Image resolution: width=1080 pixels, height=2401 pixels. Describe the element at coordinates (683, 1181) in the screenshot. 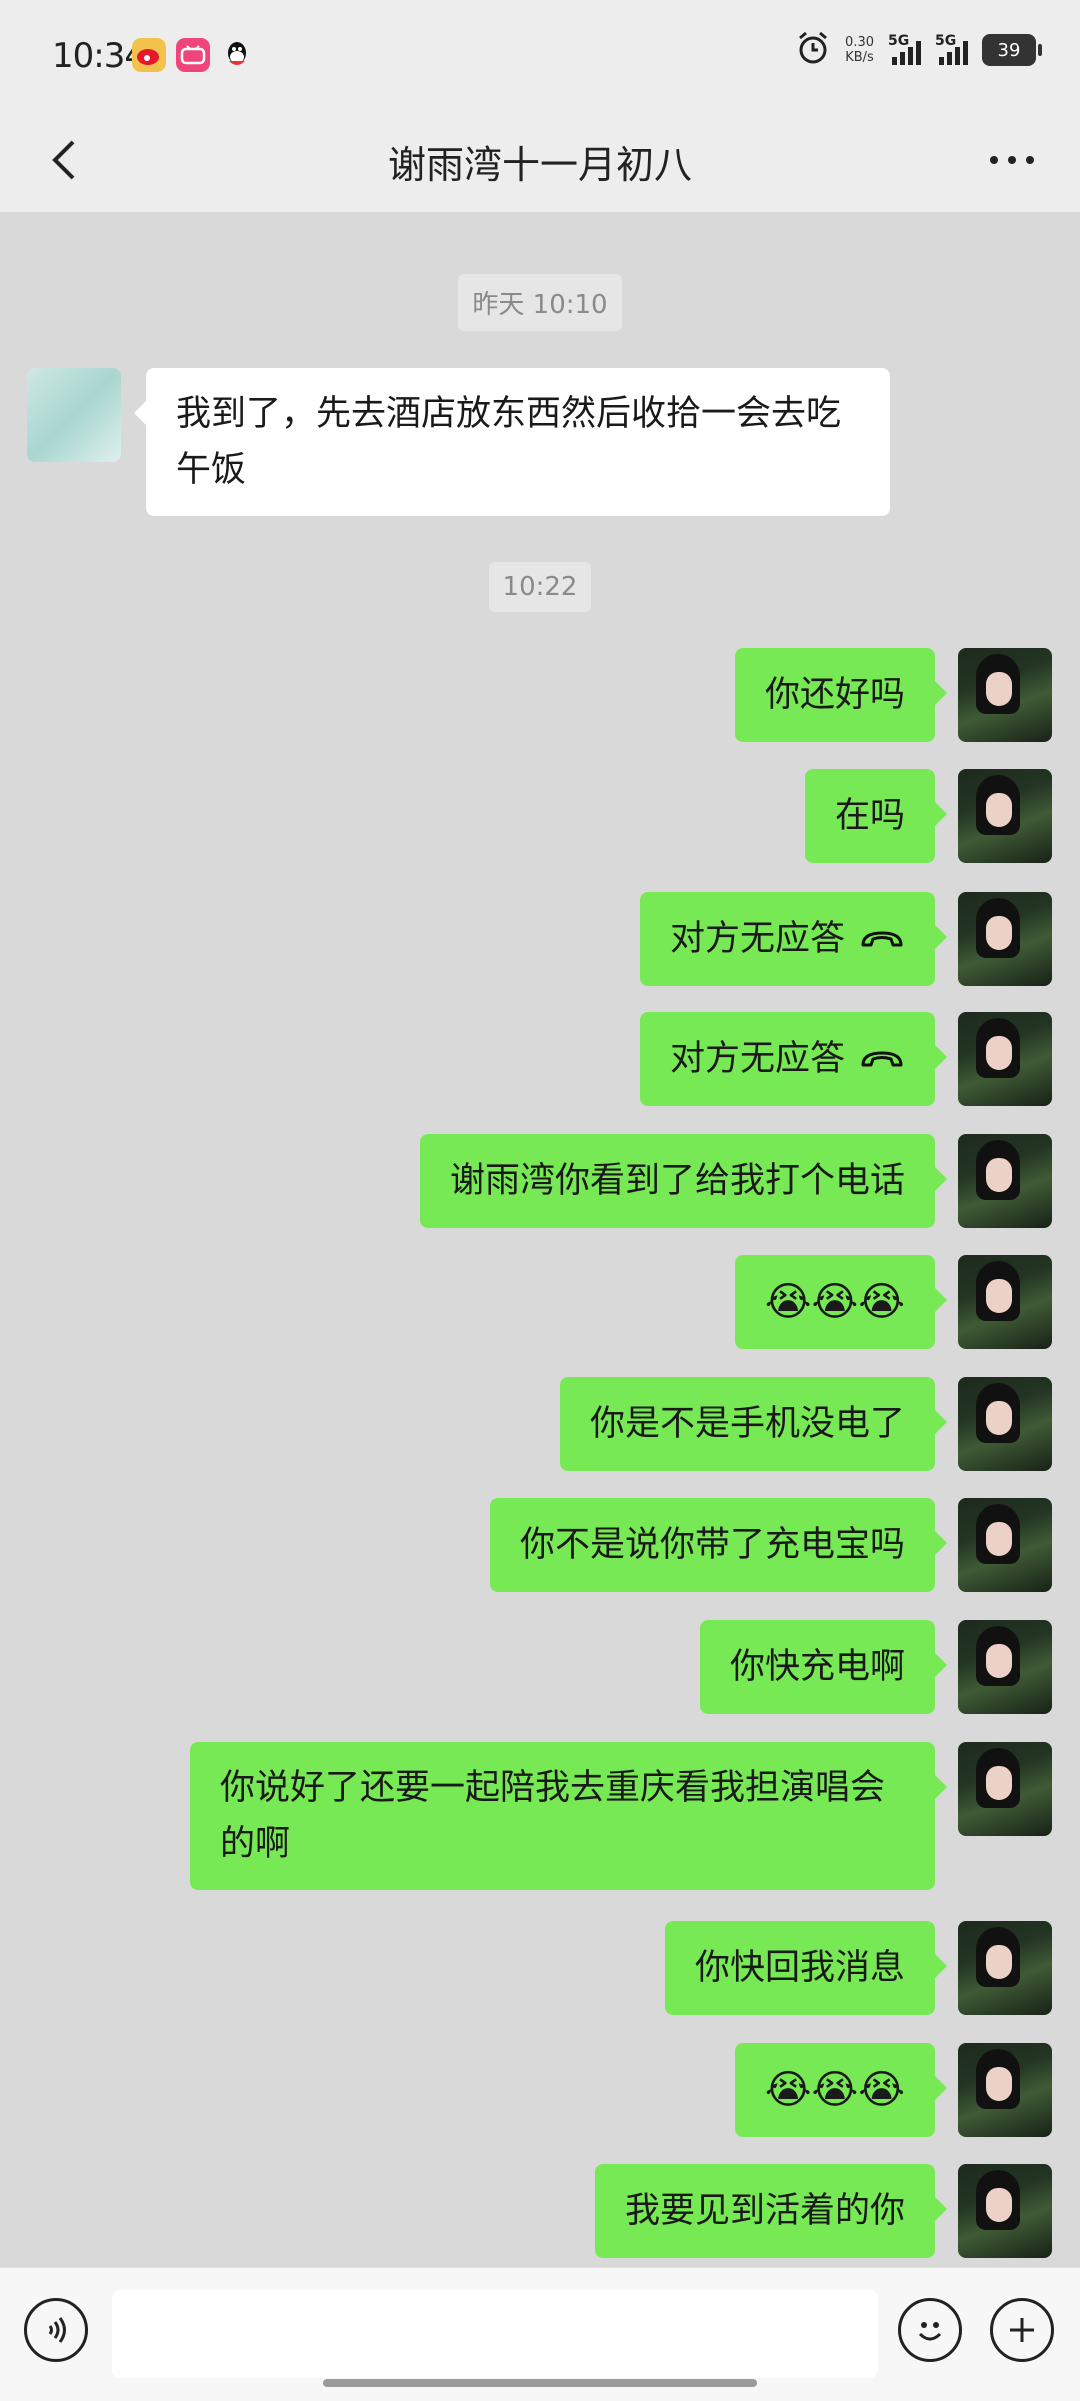

I see `message-bubble-me: 谢雨湾你看到了给我打个电话` at that location.